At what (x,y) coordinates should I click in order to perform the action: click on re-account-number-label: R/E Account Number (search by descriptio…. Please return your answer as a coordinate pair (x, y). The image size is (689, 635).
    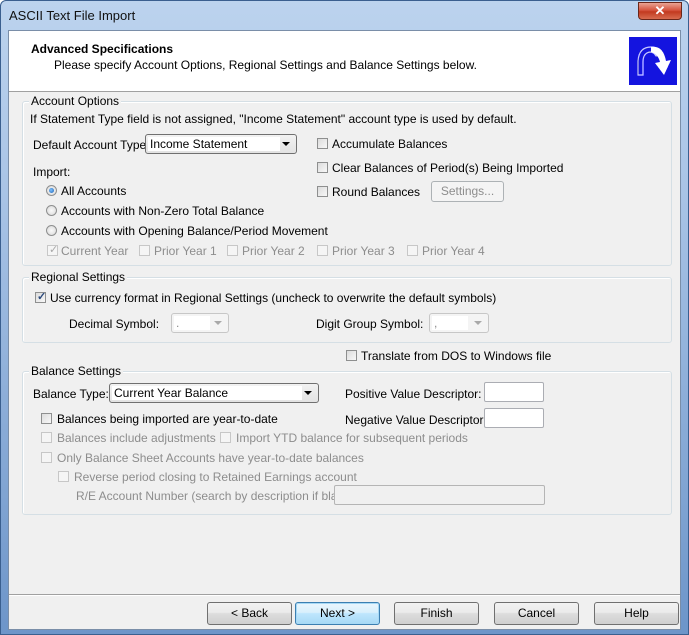
    Looking at the image, I should click on (217, 496).